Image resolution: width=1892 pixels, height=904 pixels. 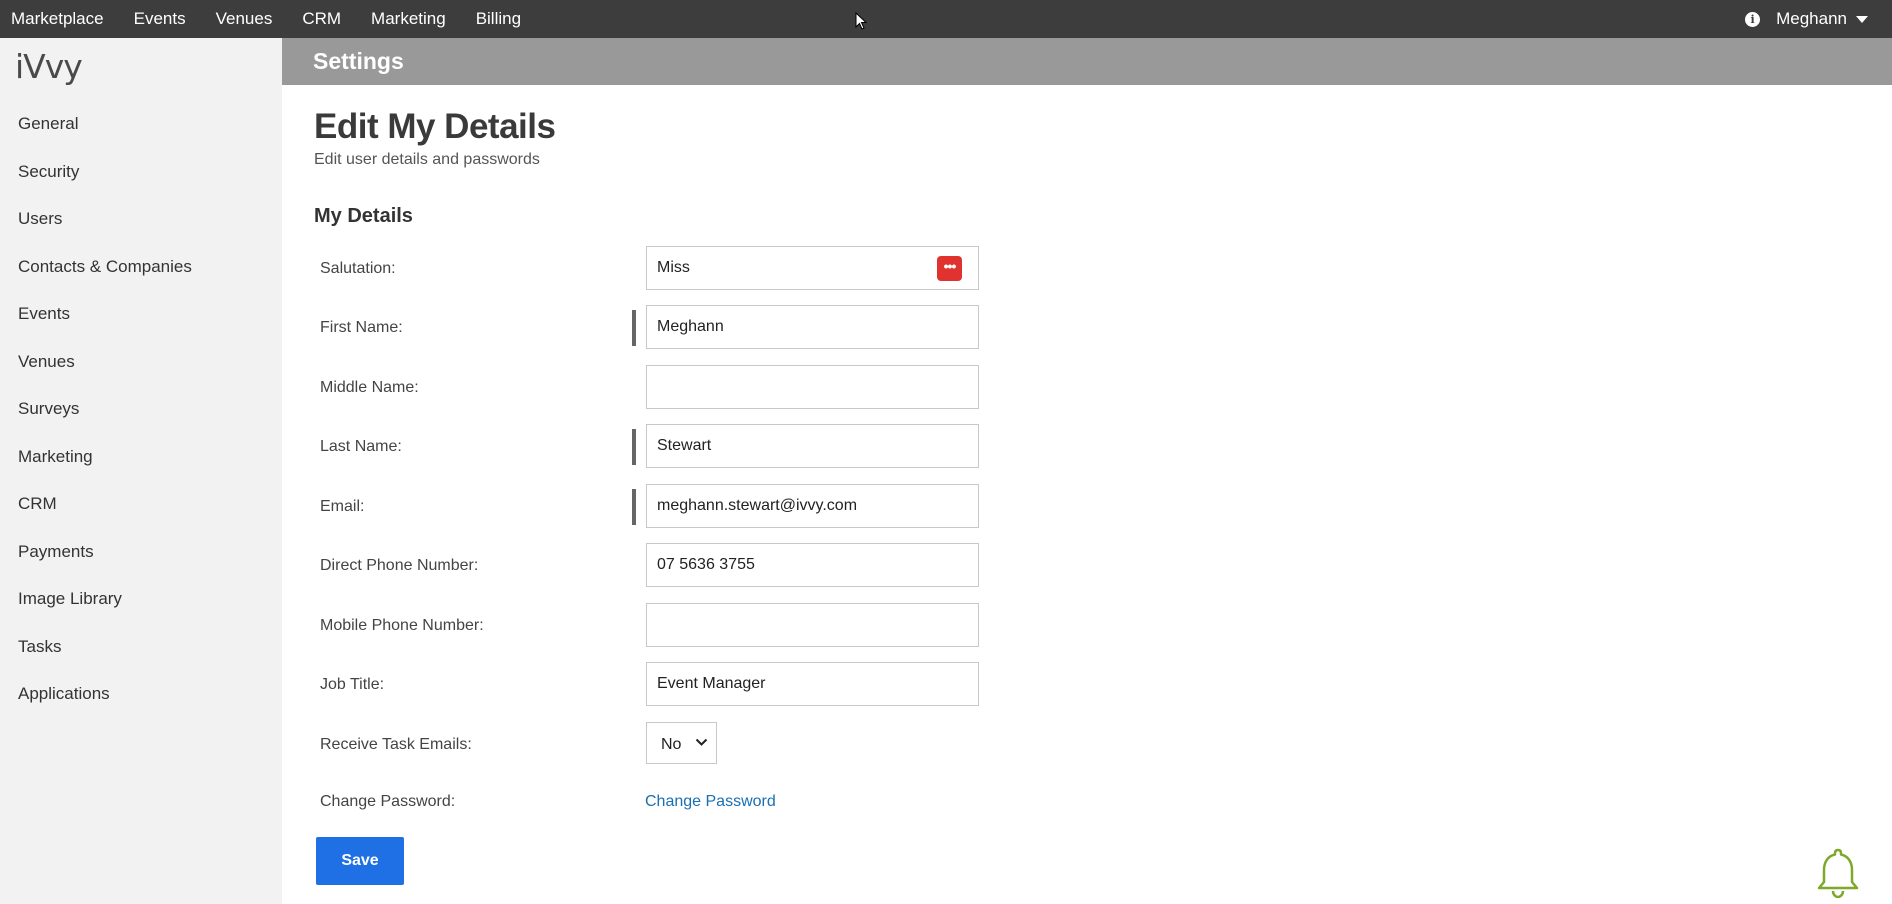 I want to click on form-row-task-emails: Receive Task Emails: No, so click(x=664, y=745).